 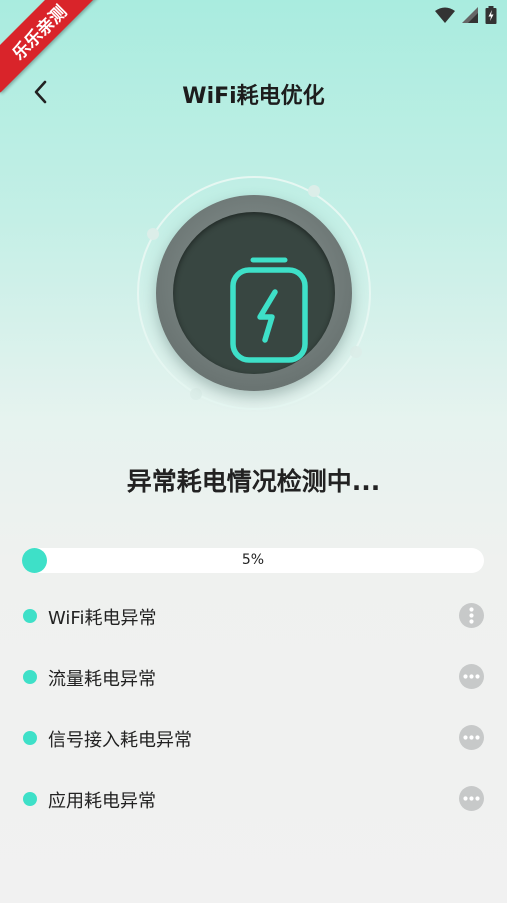 I want to click on list-item: WiFi耗电异常, so click(x=253, y=616).